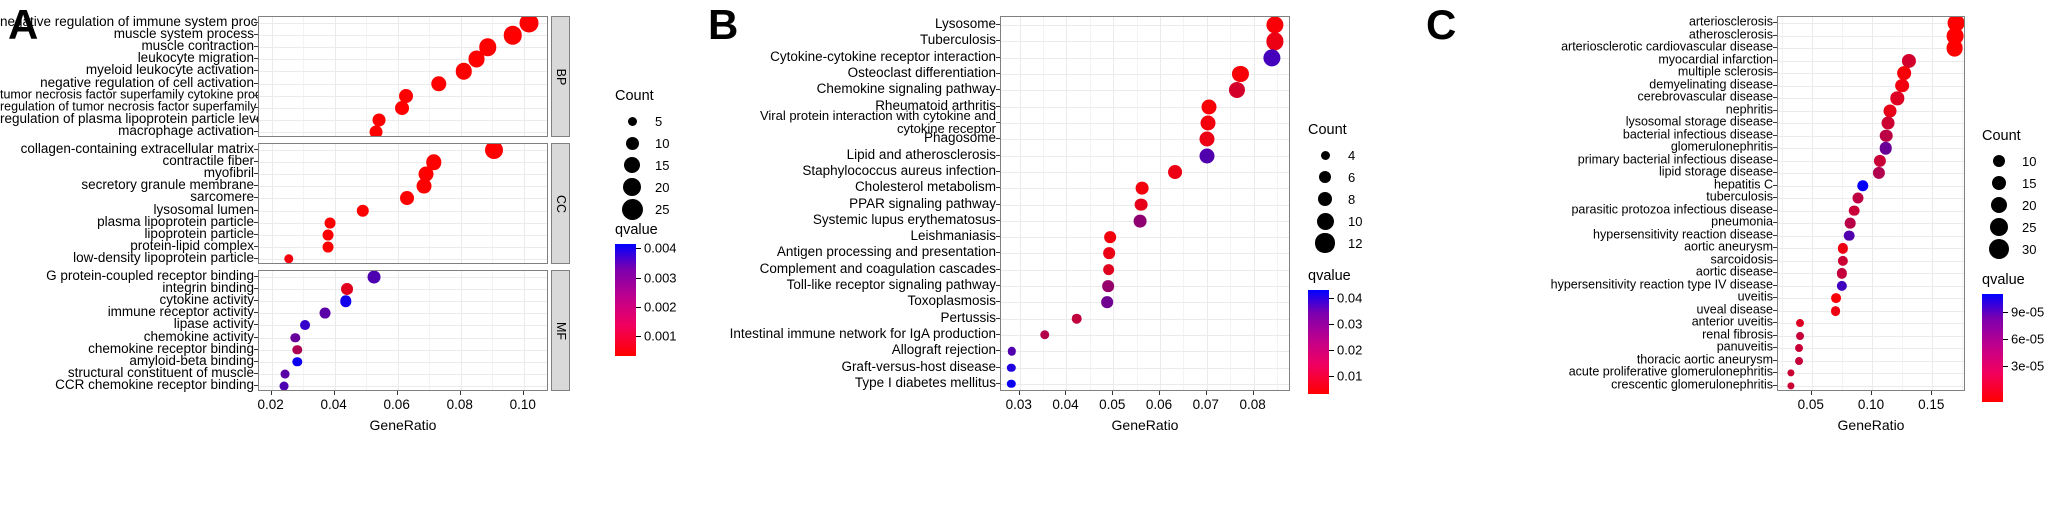 This screenshot has height=531, width=2050. I want to click on panel-a-count-legend: Count 5 10 15 20 25, so click(642, 154).